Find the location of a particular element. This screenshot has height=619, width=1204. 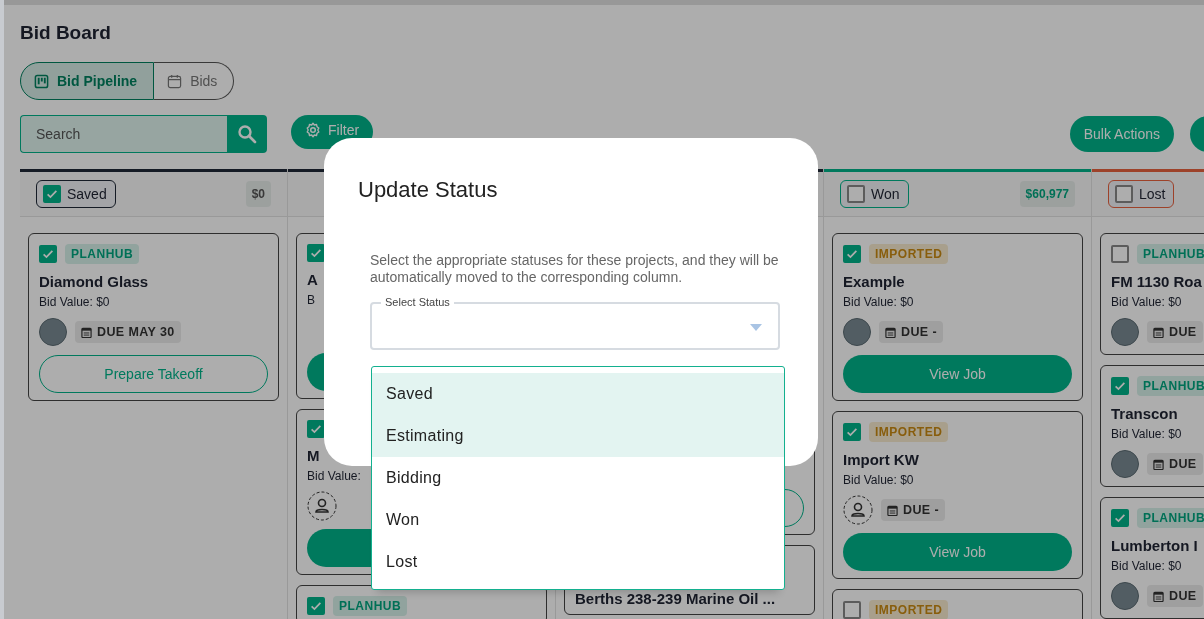

board-icon is located at coordinates (41, 81).